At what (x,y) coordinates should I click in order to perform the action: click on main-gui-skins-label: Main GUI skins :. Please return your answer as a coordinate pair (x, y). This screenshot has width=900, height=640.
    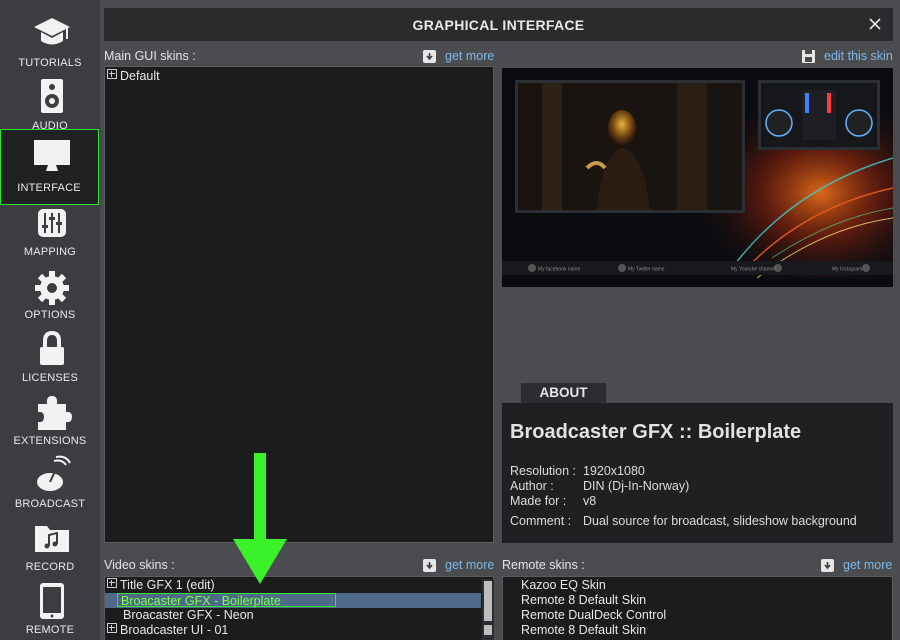
    Looking at the image, I should click on (150, 56).